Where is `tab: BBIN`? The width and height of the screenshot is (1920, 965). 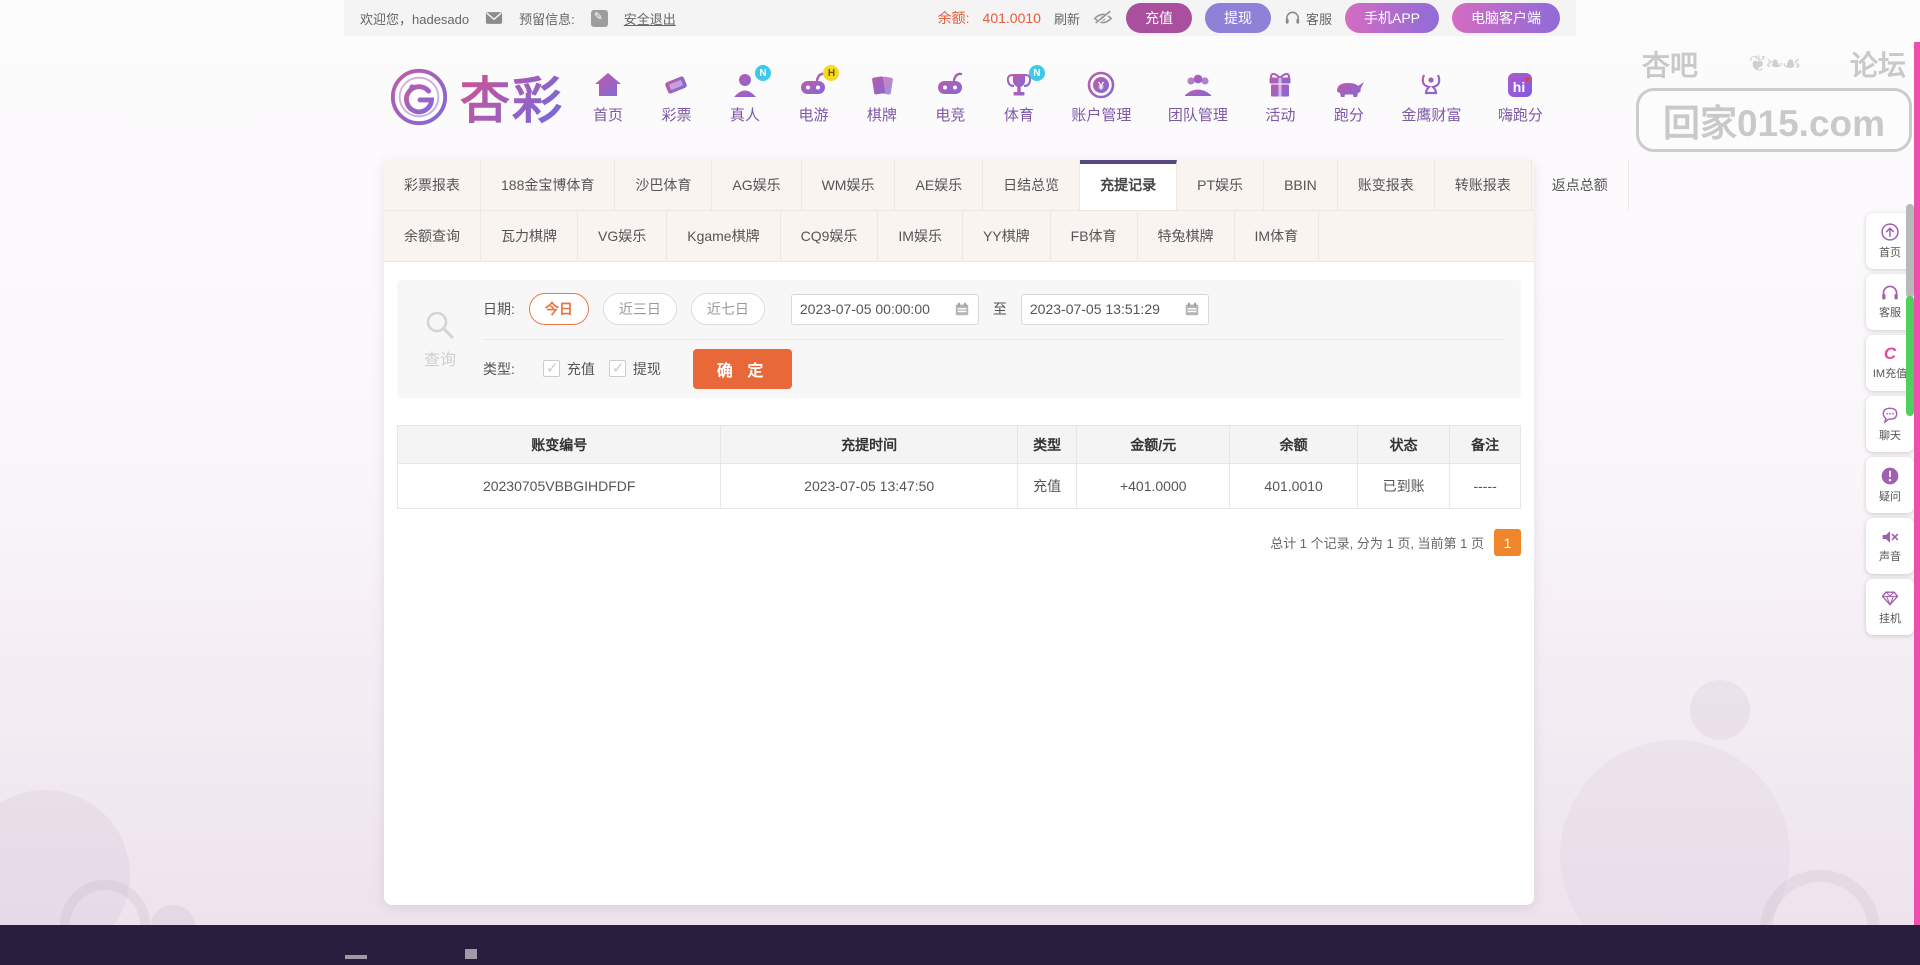 tab: BBIN is located at coordinates (1301, 185).